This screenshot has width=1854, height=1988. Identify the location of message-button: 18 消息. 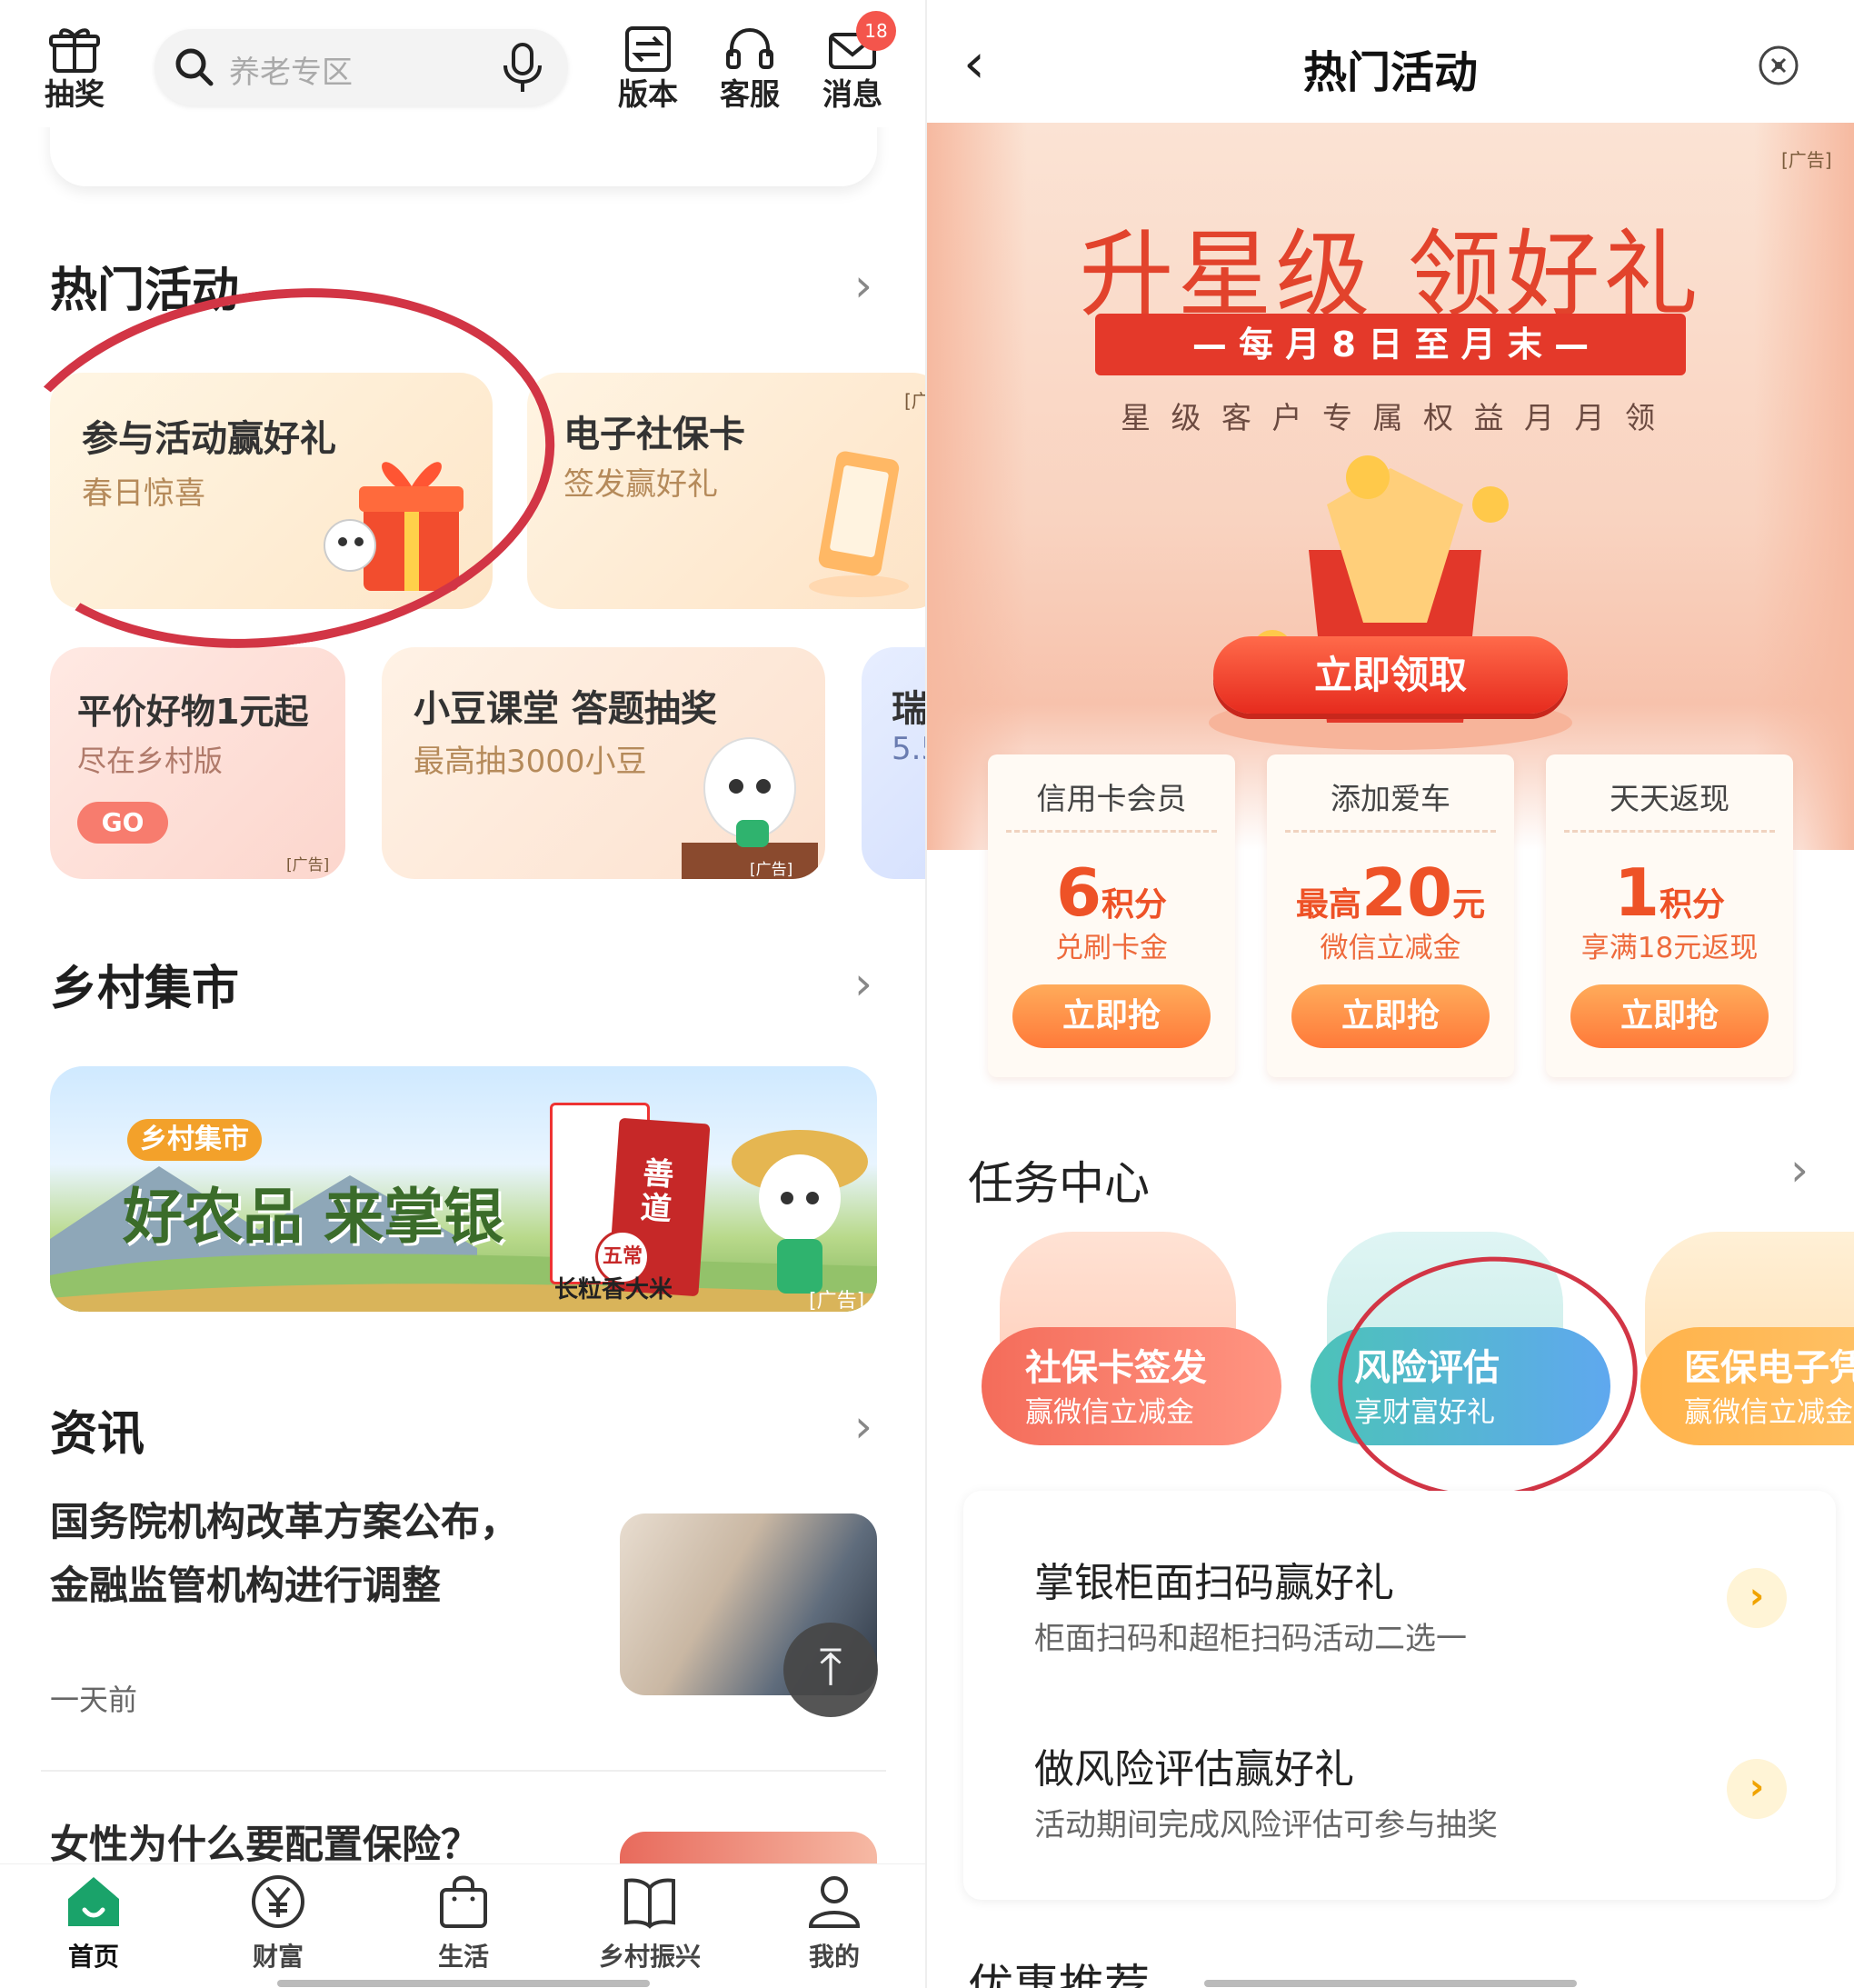
(854, 62).